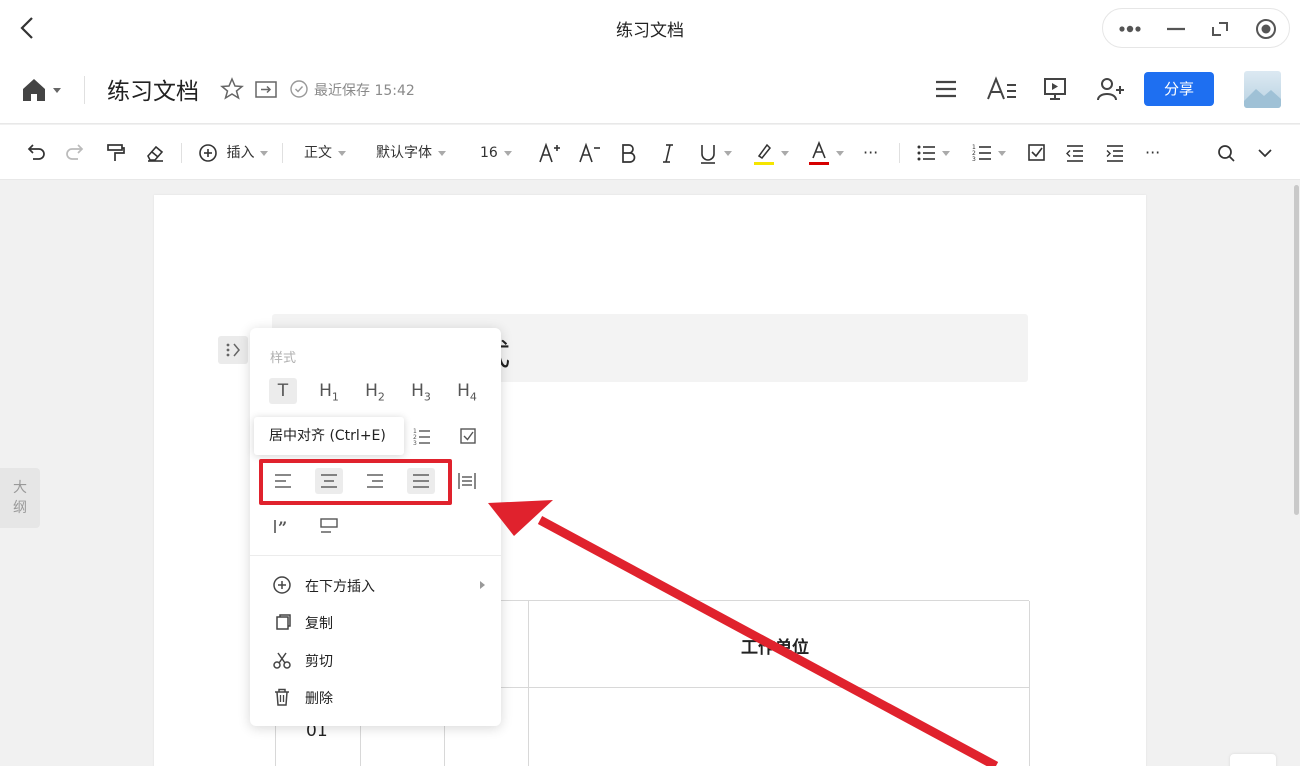  What do you see at coordinates (946, 89) in the screenshot?
I see `menu-lines-icon` at bounding box center [946, 89].